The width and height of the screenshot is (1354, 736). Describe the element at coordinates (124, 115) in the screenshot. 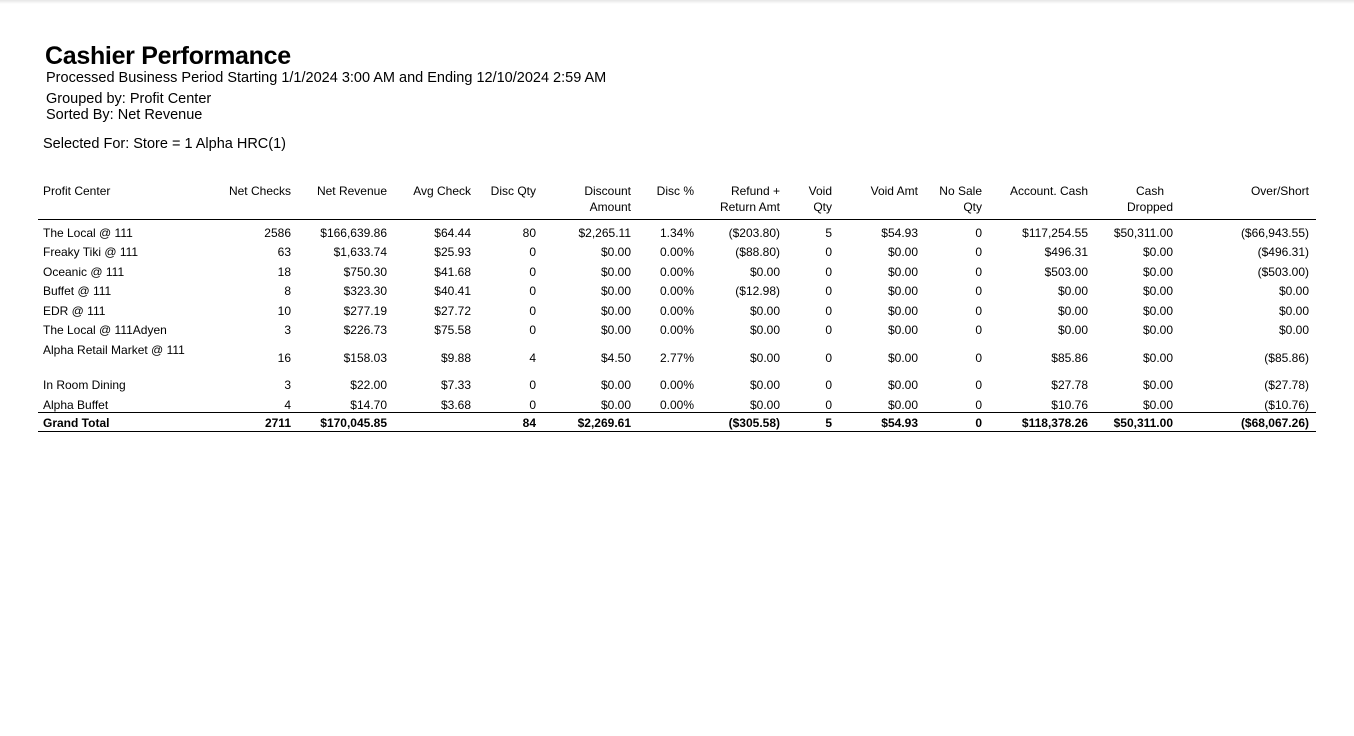

I see `report-sorted-by: Sorted By: Net Revenue` at that location.